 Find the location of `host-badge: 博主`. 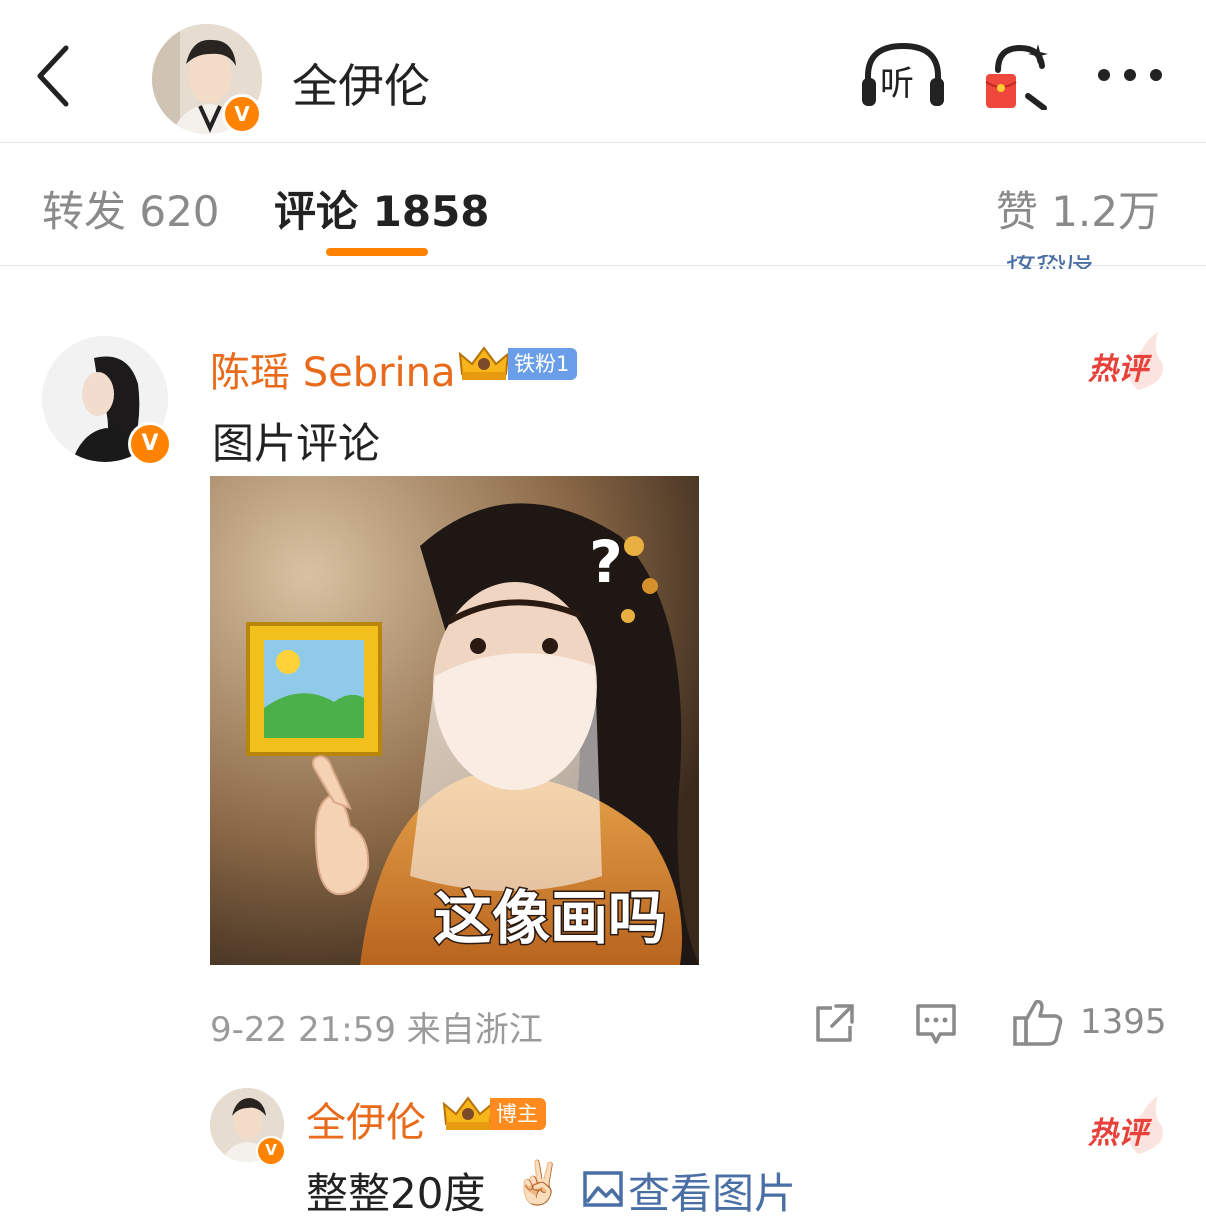

host-badge: 博主 is located at coordinates (497, 1114).